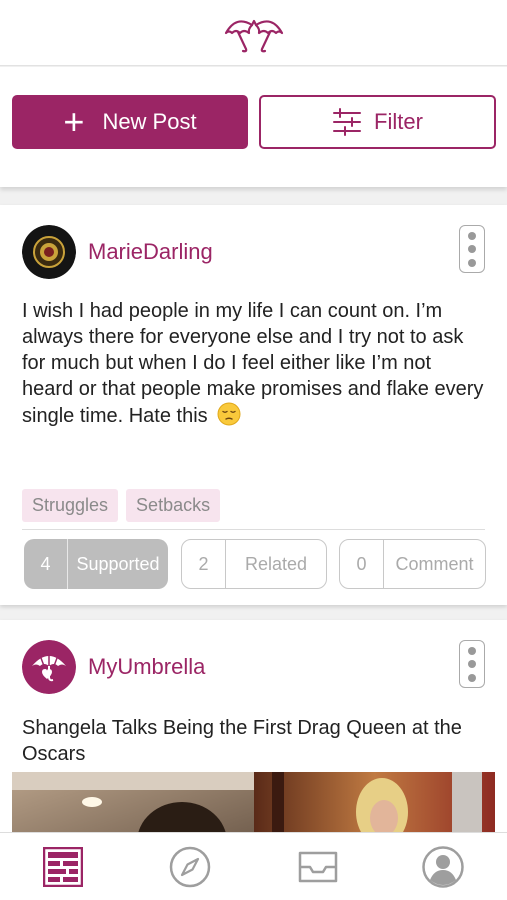 The width and height of the screenshot is (507, 900). I want to click on tag-setbacks: Setbacks, so click(173, 505).